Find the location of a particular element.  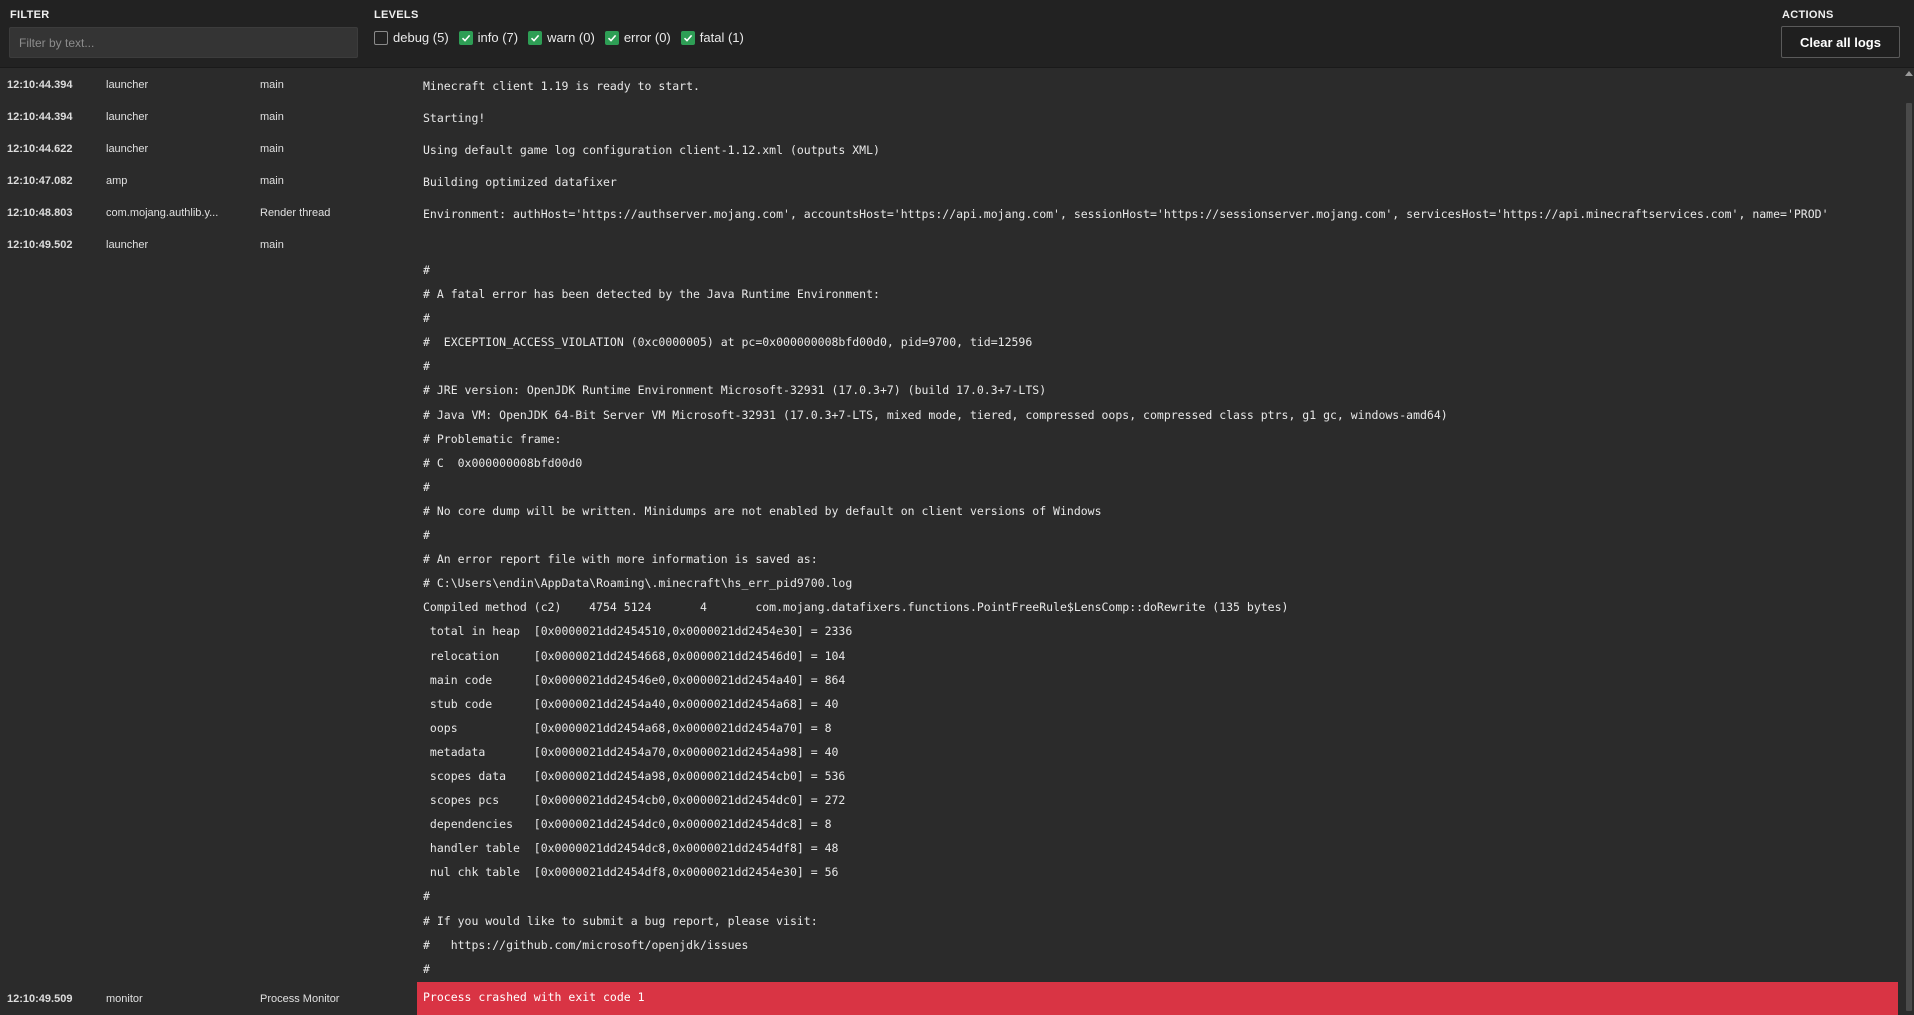

level-label: warn (0) is located at coordinates (571, 37).